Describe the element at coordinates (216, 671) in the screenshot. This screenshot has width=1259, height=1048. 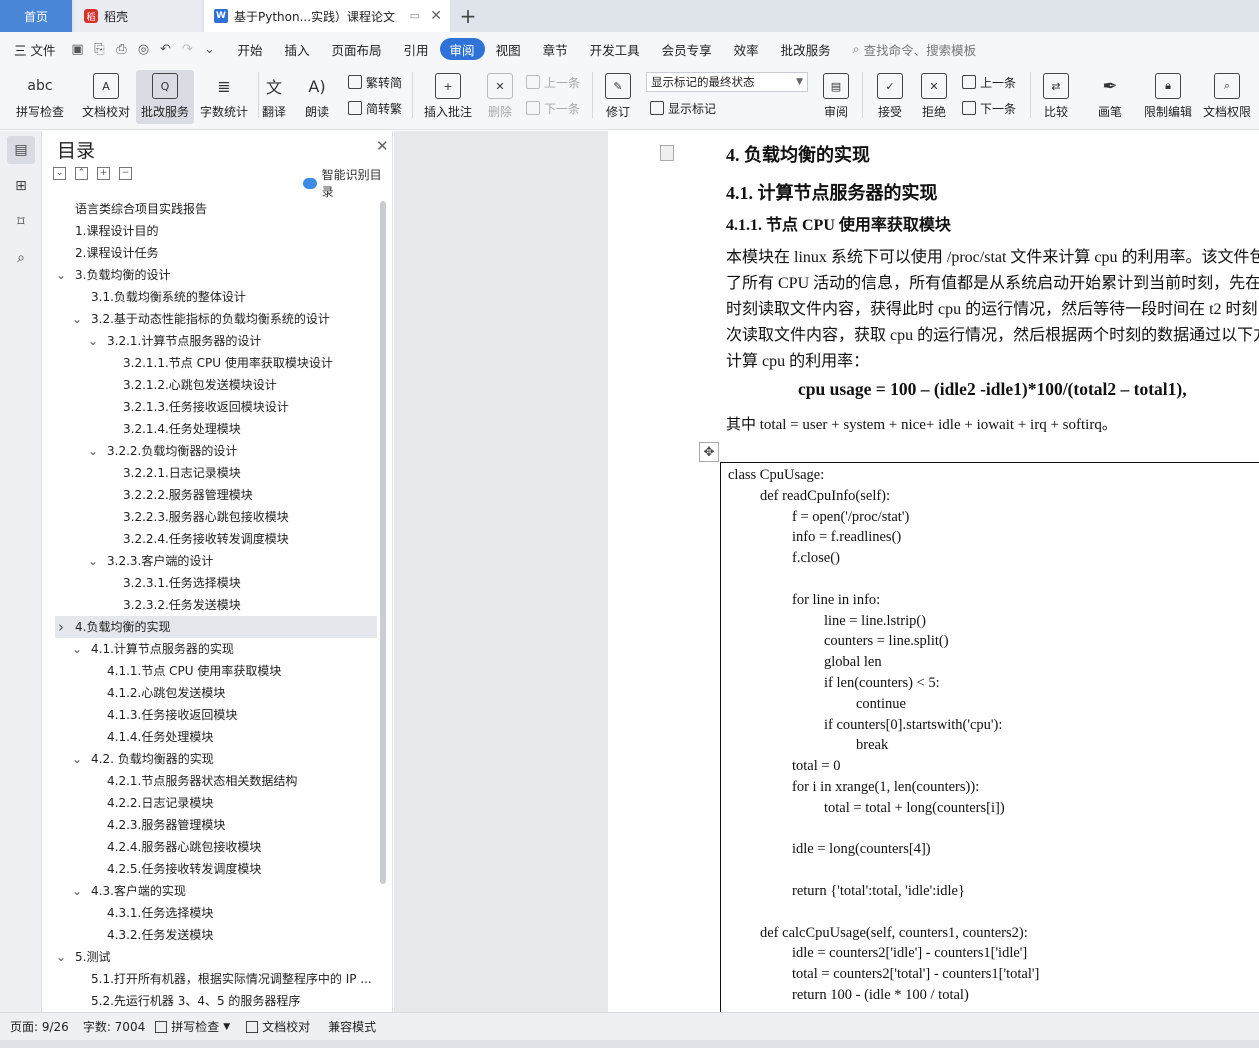
I see `toc-item: 4.1.1.节点 CPU 使用率获取模块` at that location.